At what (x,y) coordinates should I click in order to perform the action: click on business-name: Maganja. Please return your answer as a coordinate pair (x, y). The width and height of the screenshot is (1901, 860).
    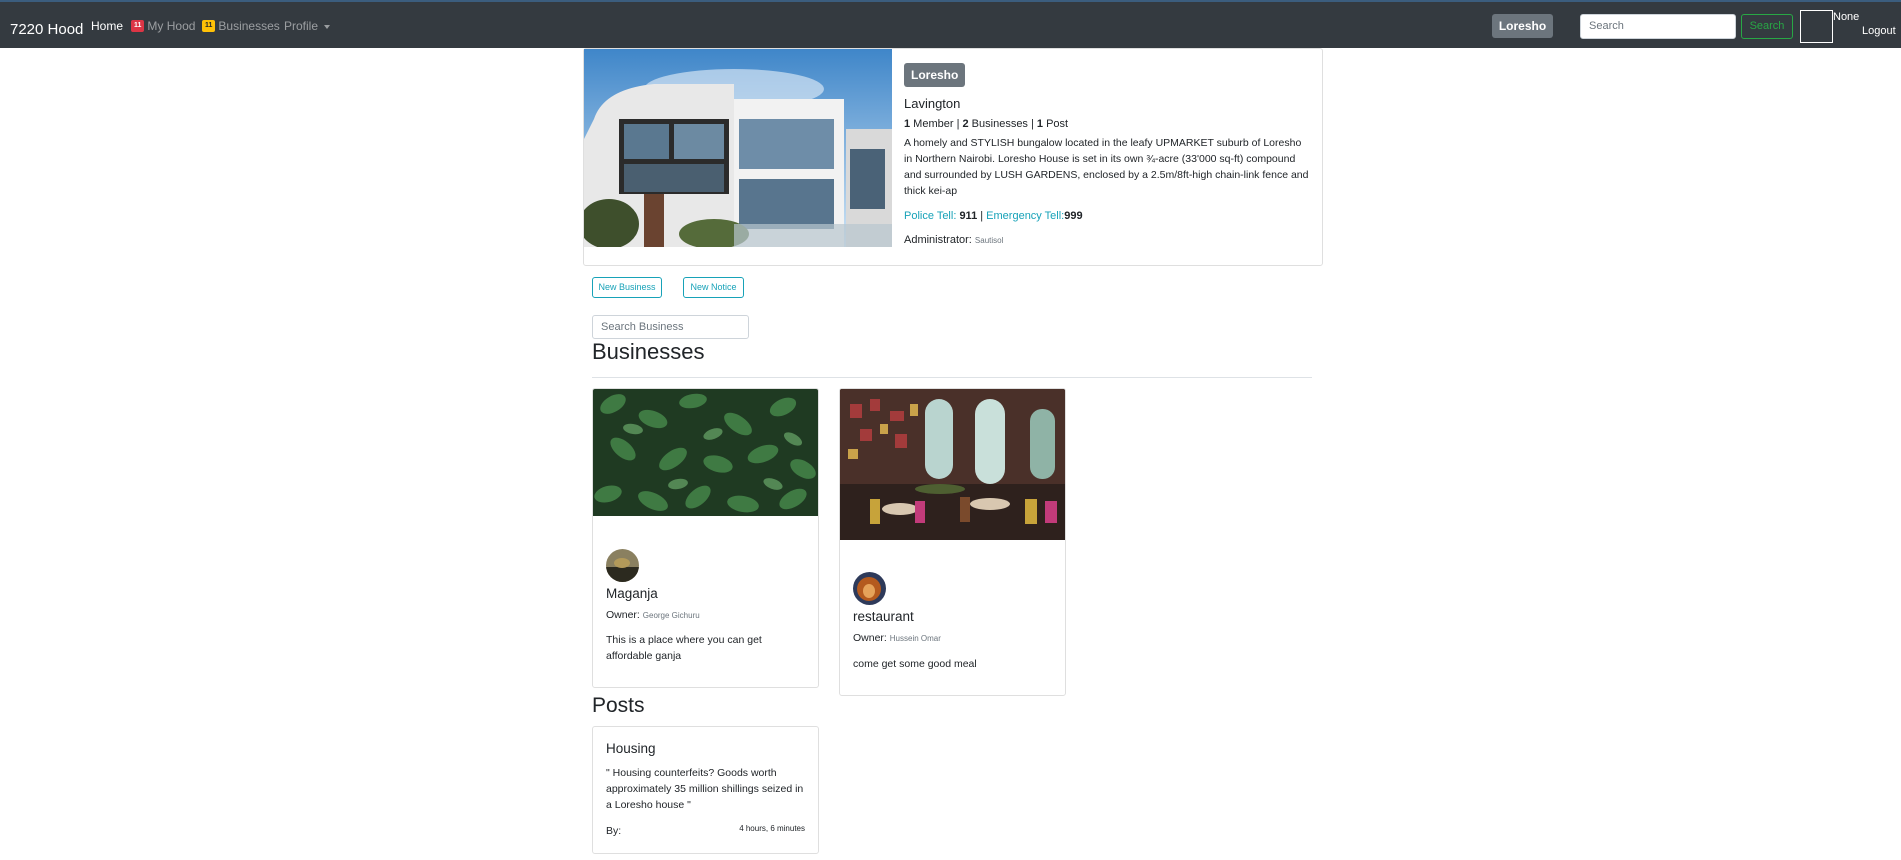
    Looking at the image, I should click on (632, 593).